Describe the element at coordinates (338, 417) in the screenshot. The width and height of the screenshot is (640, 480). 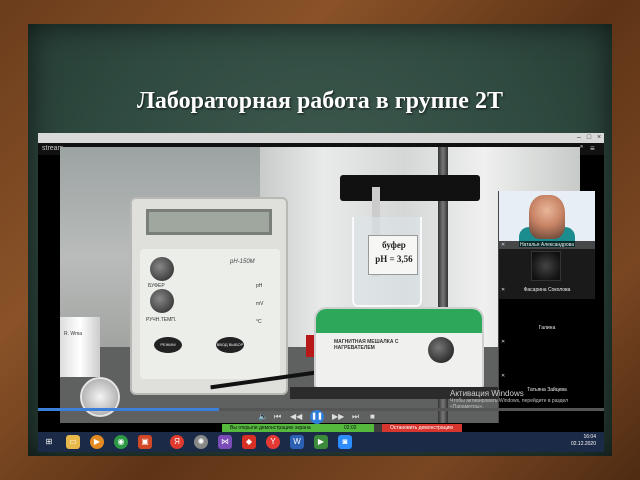
I see `fast-forward-icon: ▶▶` at that location.